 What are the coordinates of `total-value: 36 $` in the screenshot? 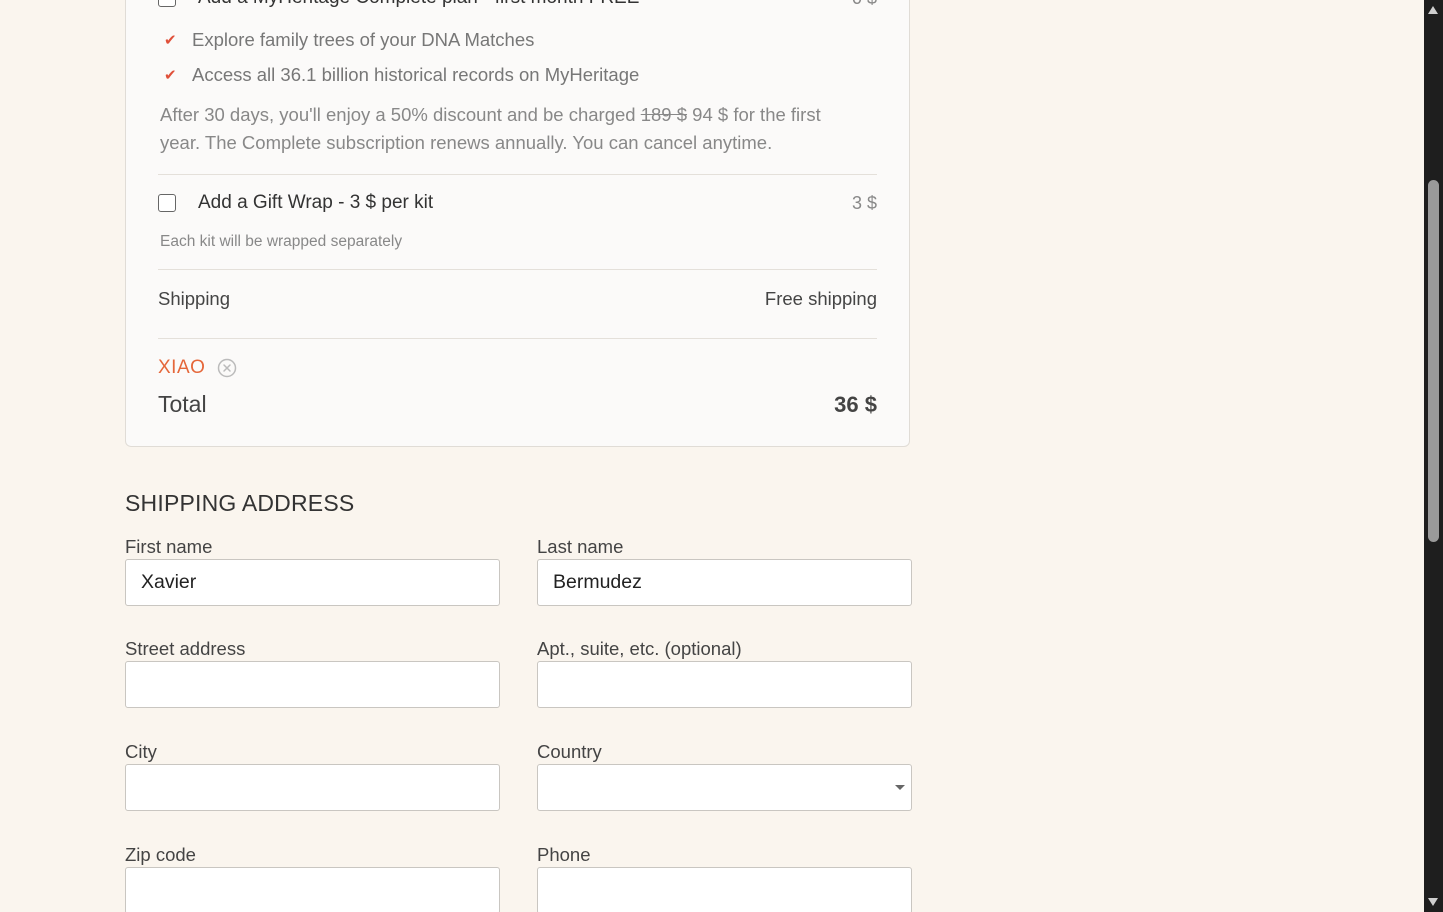 It's located at (855, 404).